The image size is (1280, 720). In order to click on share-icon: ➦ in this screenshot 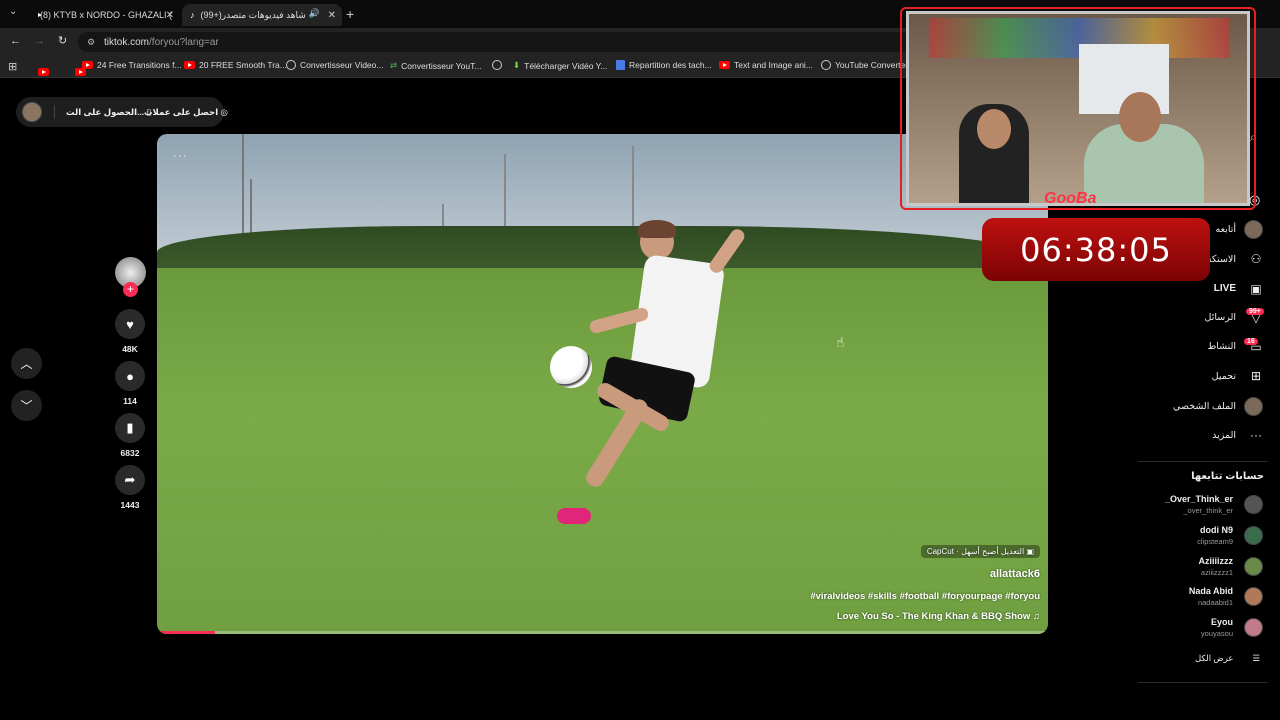, I will do `click(130, 479)`.